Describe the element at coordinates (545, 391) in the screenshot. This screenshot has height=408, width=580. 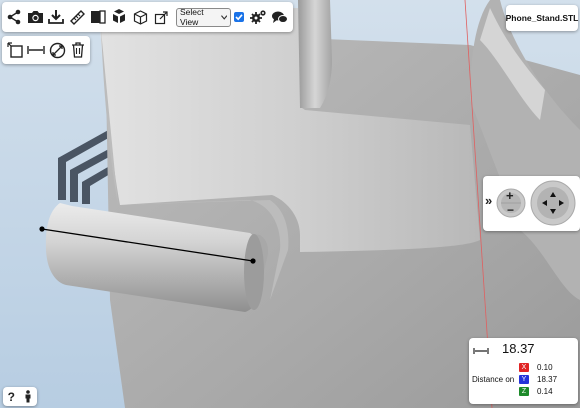
I see `axis-z-value: 0.14` at that location.